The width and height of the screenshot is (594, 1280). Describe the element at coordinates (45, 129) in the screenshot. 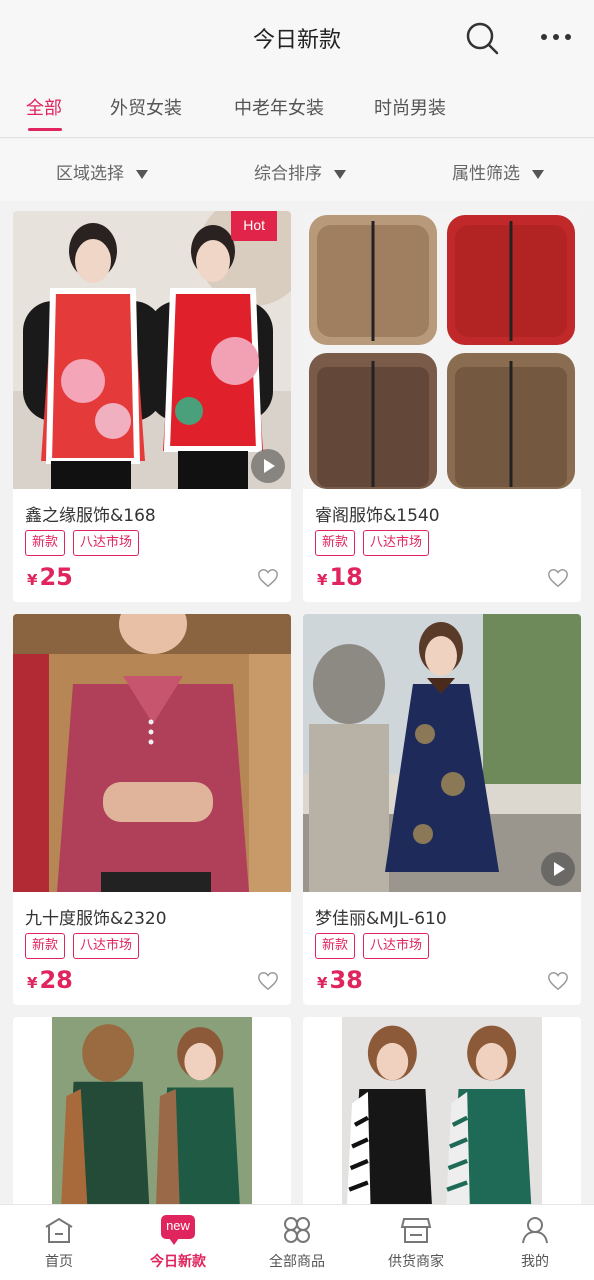

I see `active-tab-indicator` at that location.